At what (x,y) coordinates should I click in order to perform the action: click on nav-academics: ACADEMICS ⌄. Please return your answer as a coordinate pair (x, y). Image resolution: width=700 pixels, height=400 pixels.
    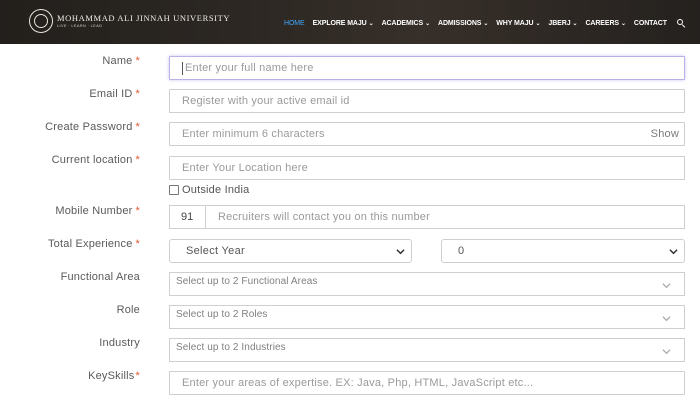
    Looking at the image, I should click on (406, 23).